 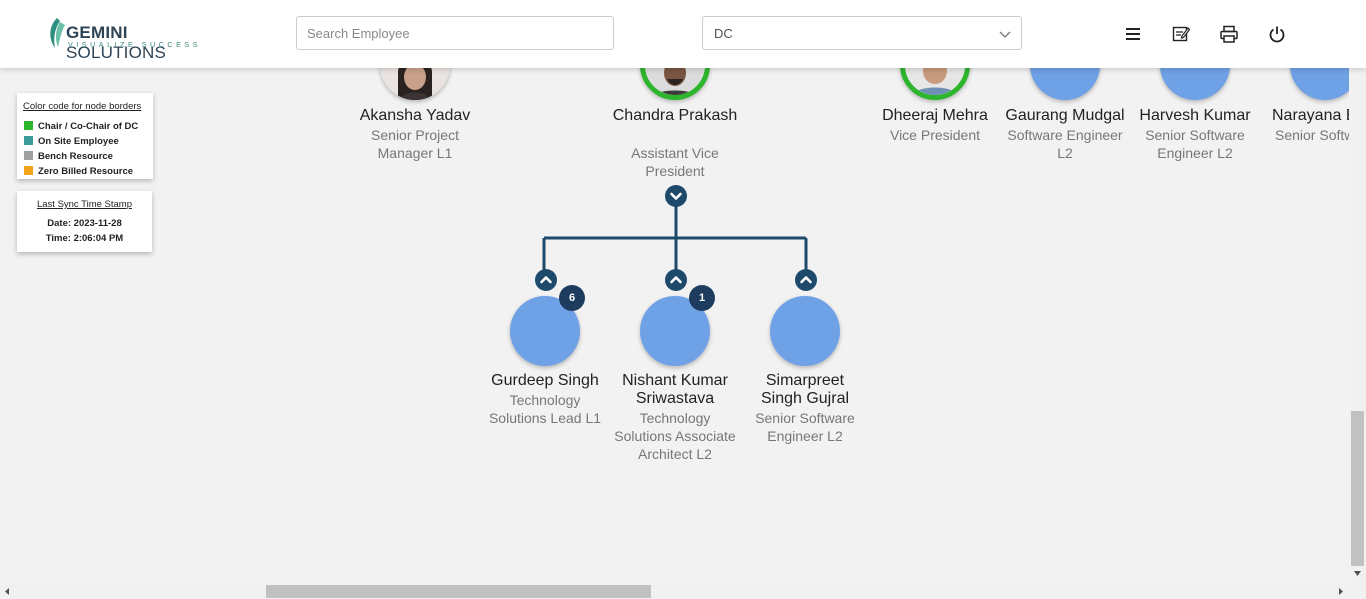 I want to click on scroll-down-icon, so click(x=1357, y=573).